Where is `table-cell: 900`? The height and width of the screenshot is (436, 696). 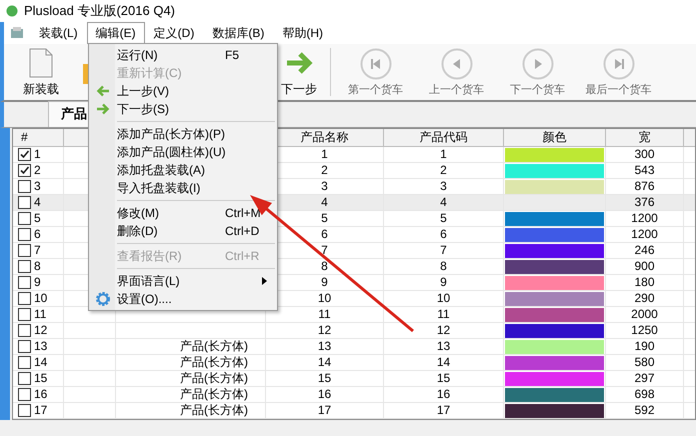
table-cell: 900 is located at coordinates (644, 266).